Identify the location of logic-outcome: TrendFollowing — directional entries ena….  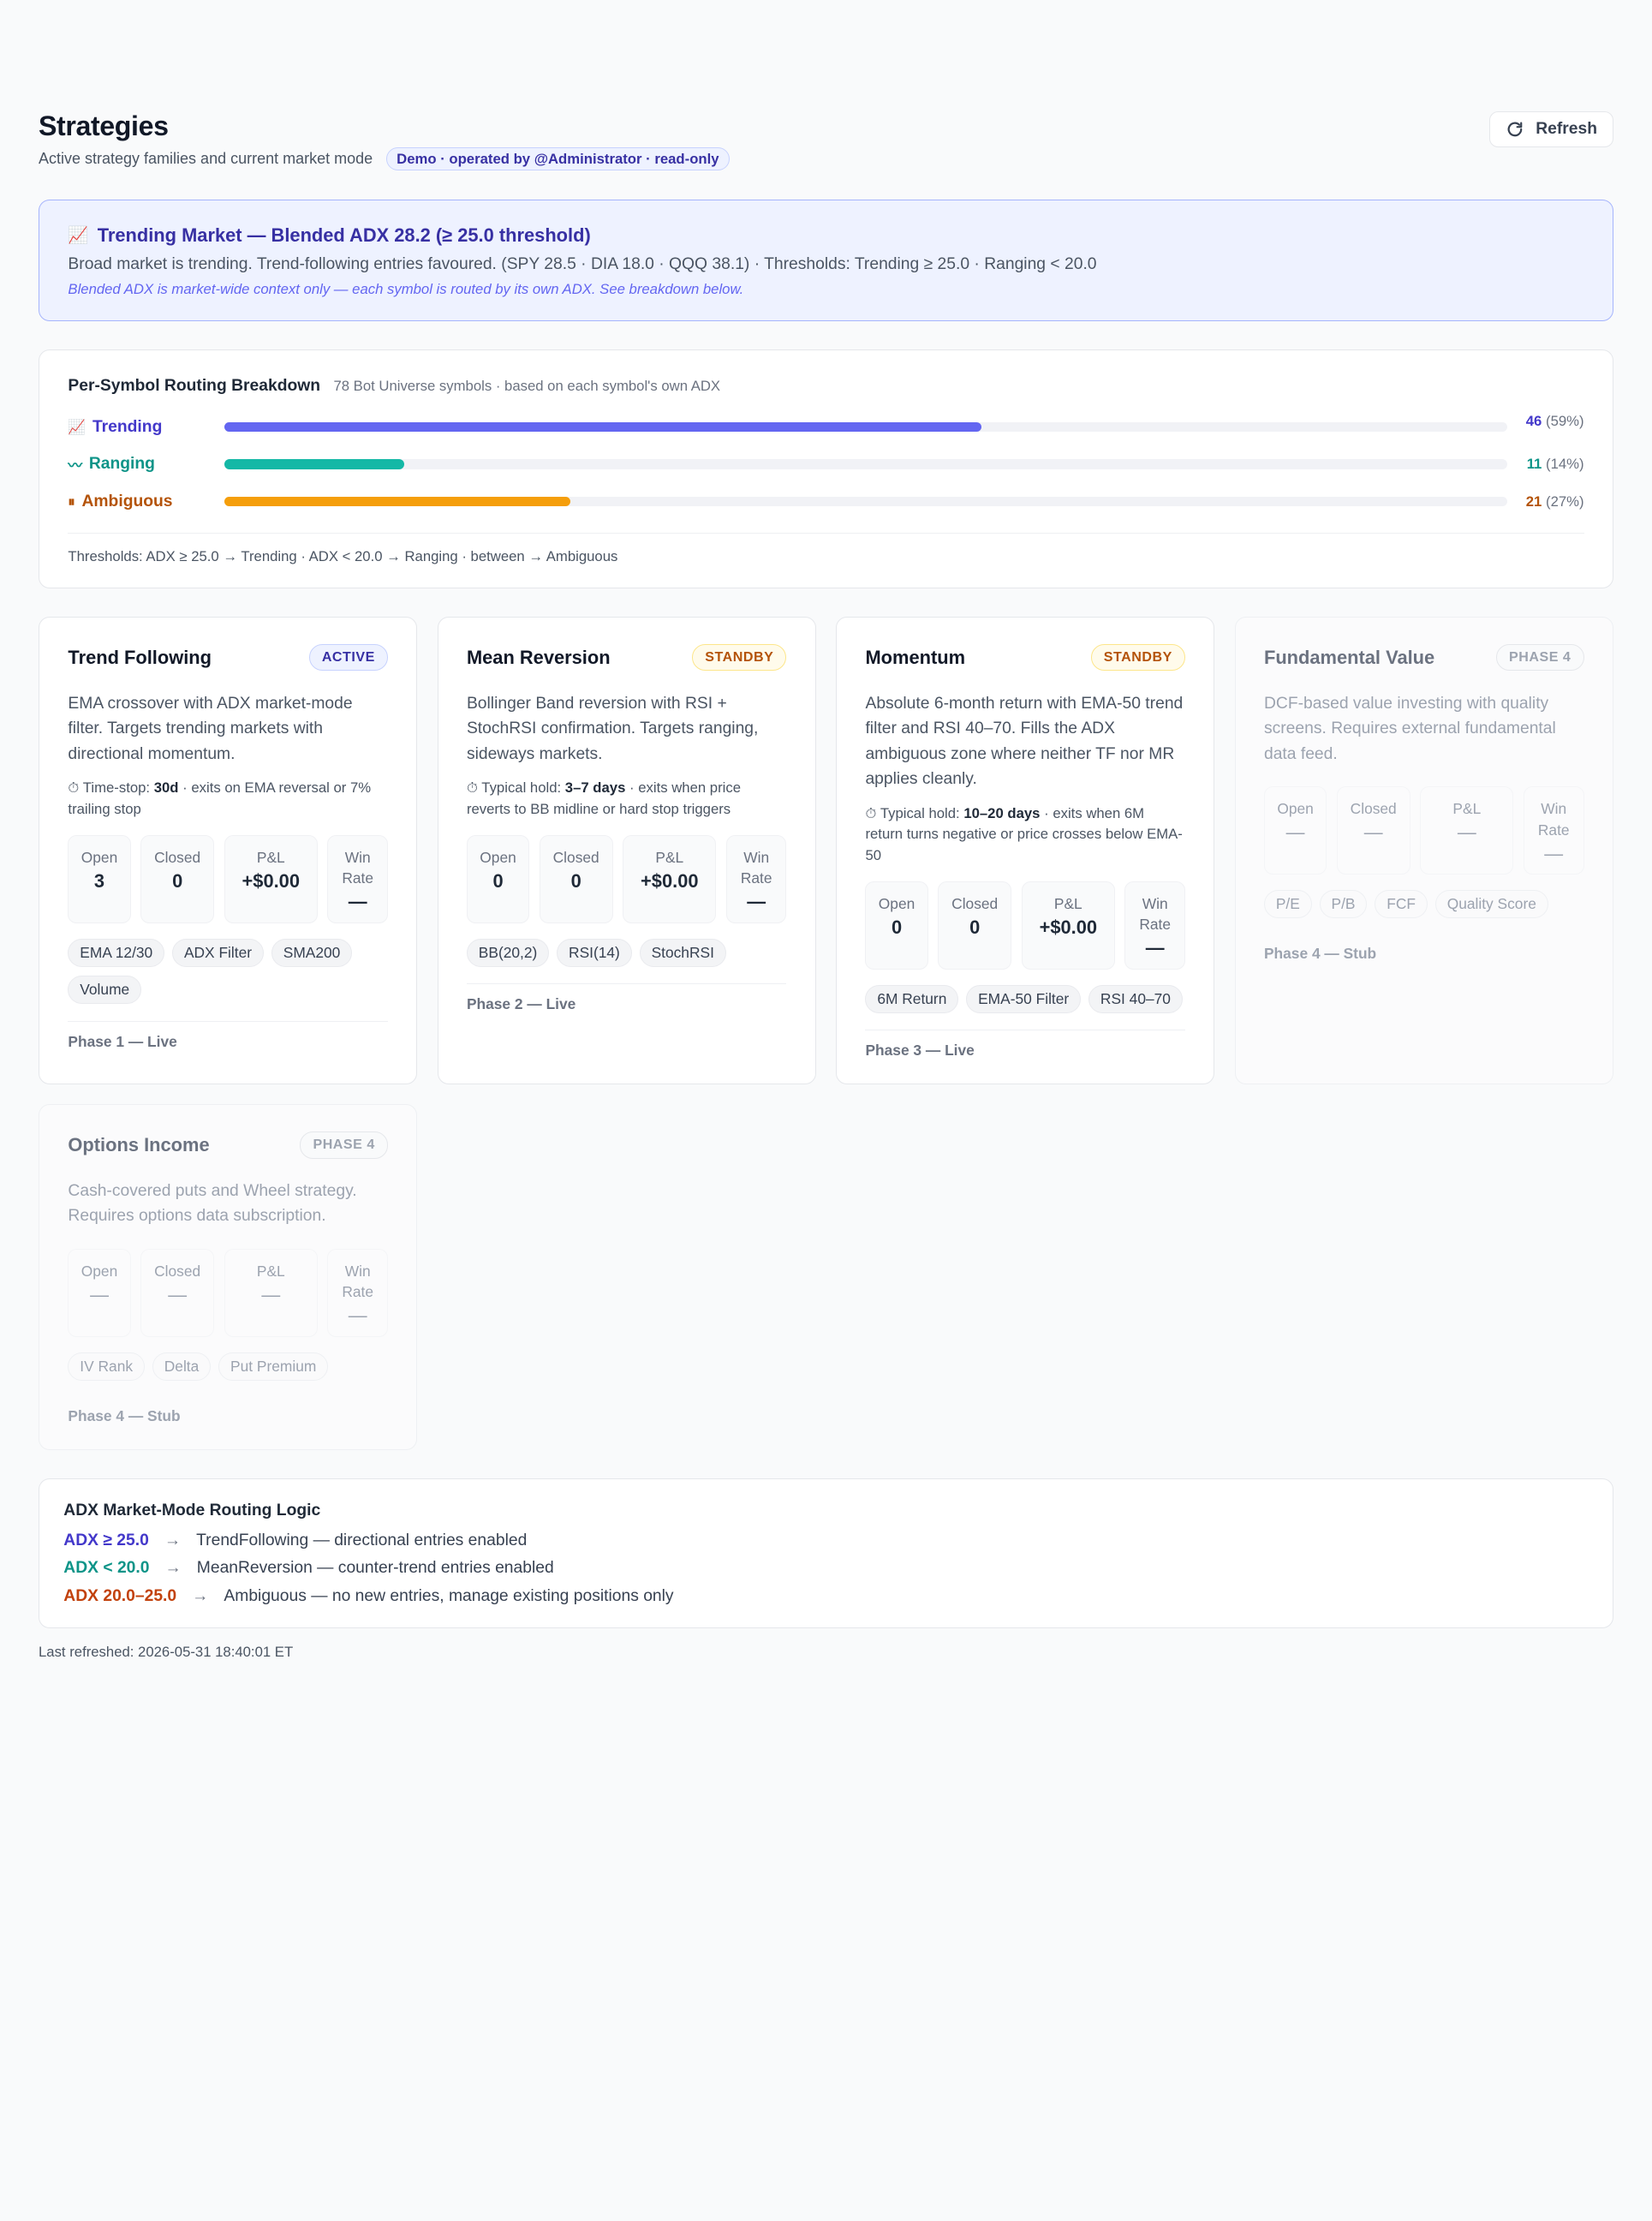
(362, 1540).